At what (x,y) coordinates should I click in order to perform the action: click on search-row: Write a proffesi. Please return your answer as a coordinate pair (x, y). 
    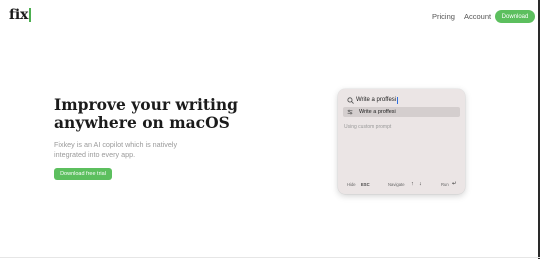
    Looking at the image, I should click on (372, 100).